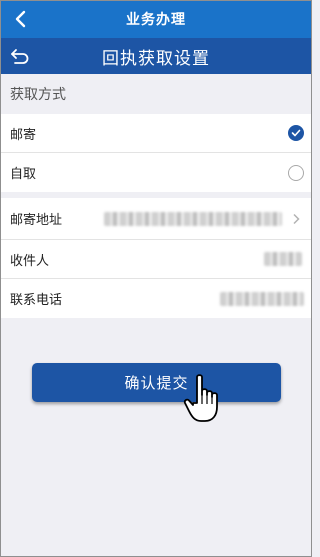  I want to click on page-title: 回执获取设置, so click(156, 58).